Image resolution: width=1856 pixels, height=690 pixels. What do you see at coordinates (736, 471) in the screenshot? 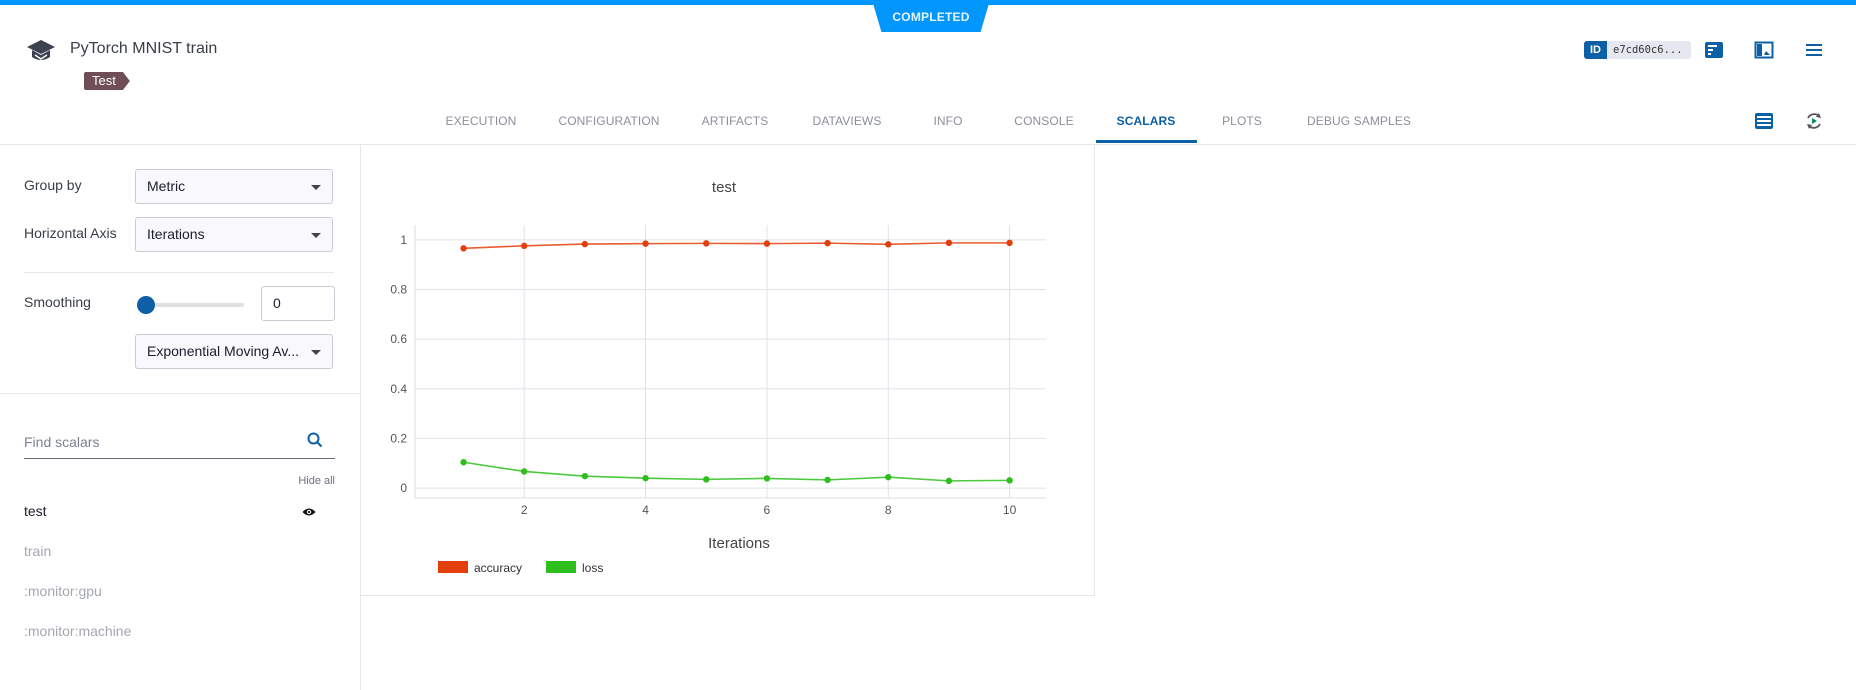
I see `series-line-loss` at bounding box center [736, 471].